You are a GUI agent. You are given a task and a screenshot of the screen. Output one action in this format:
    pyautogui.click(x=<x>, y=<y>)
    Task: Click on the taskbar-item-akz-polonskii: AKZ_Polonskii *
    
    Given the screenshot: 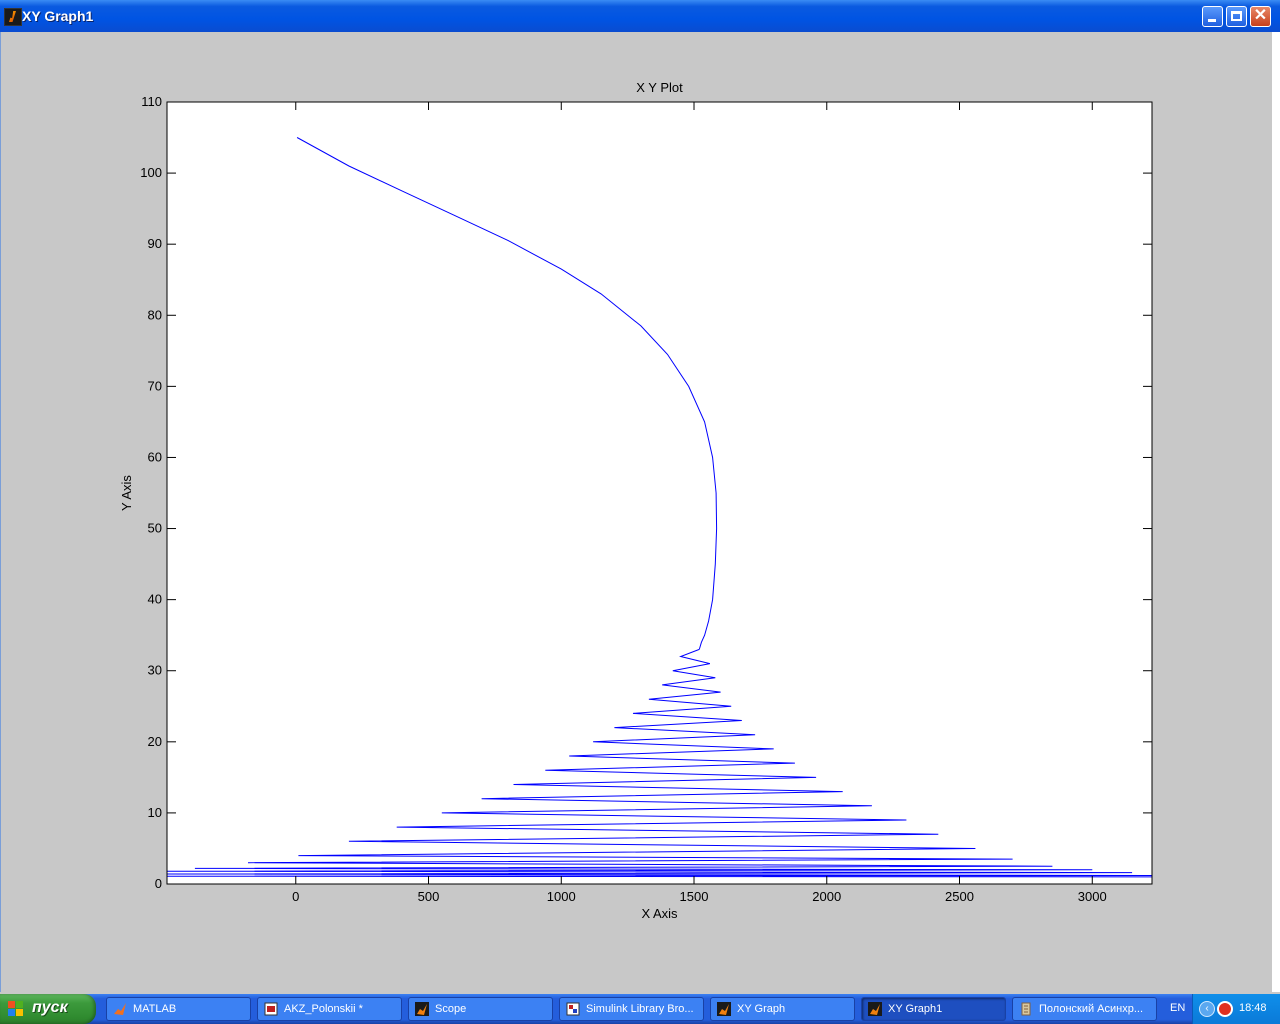 What is the action you would take?
    pyautogui.click(x=329, y=1009)
    